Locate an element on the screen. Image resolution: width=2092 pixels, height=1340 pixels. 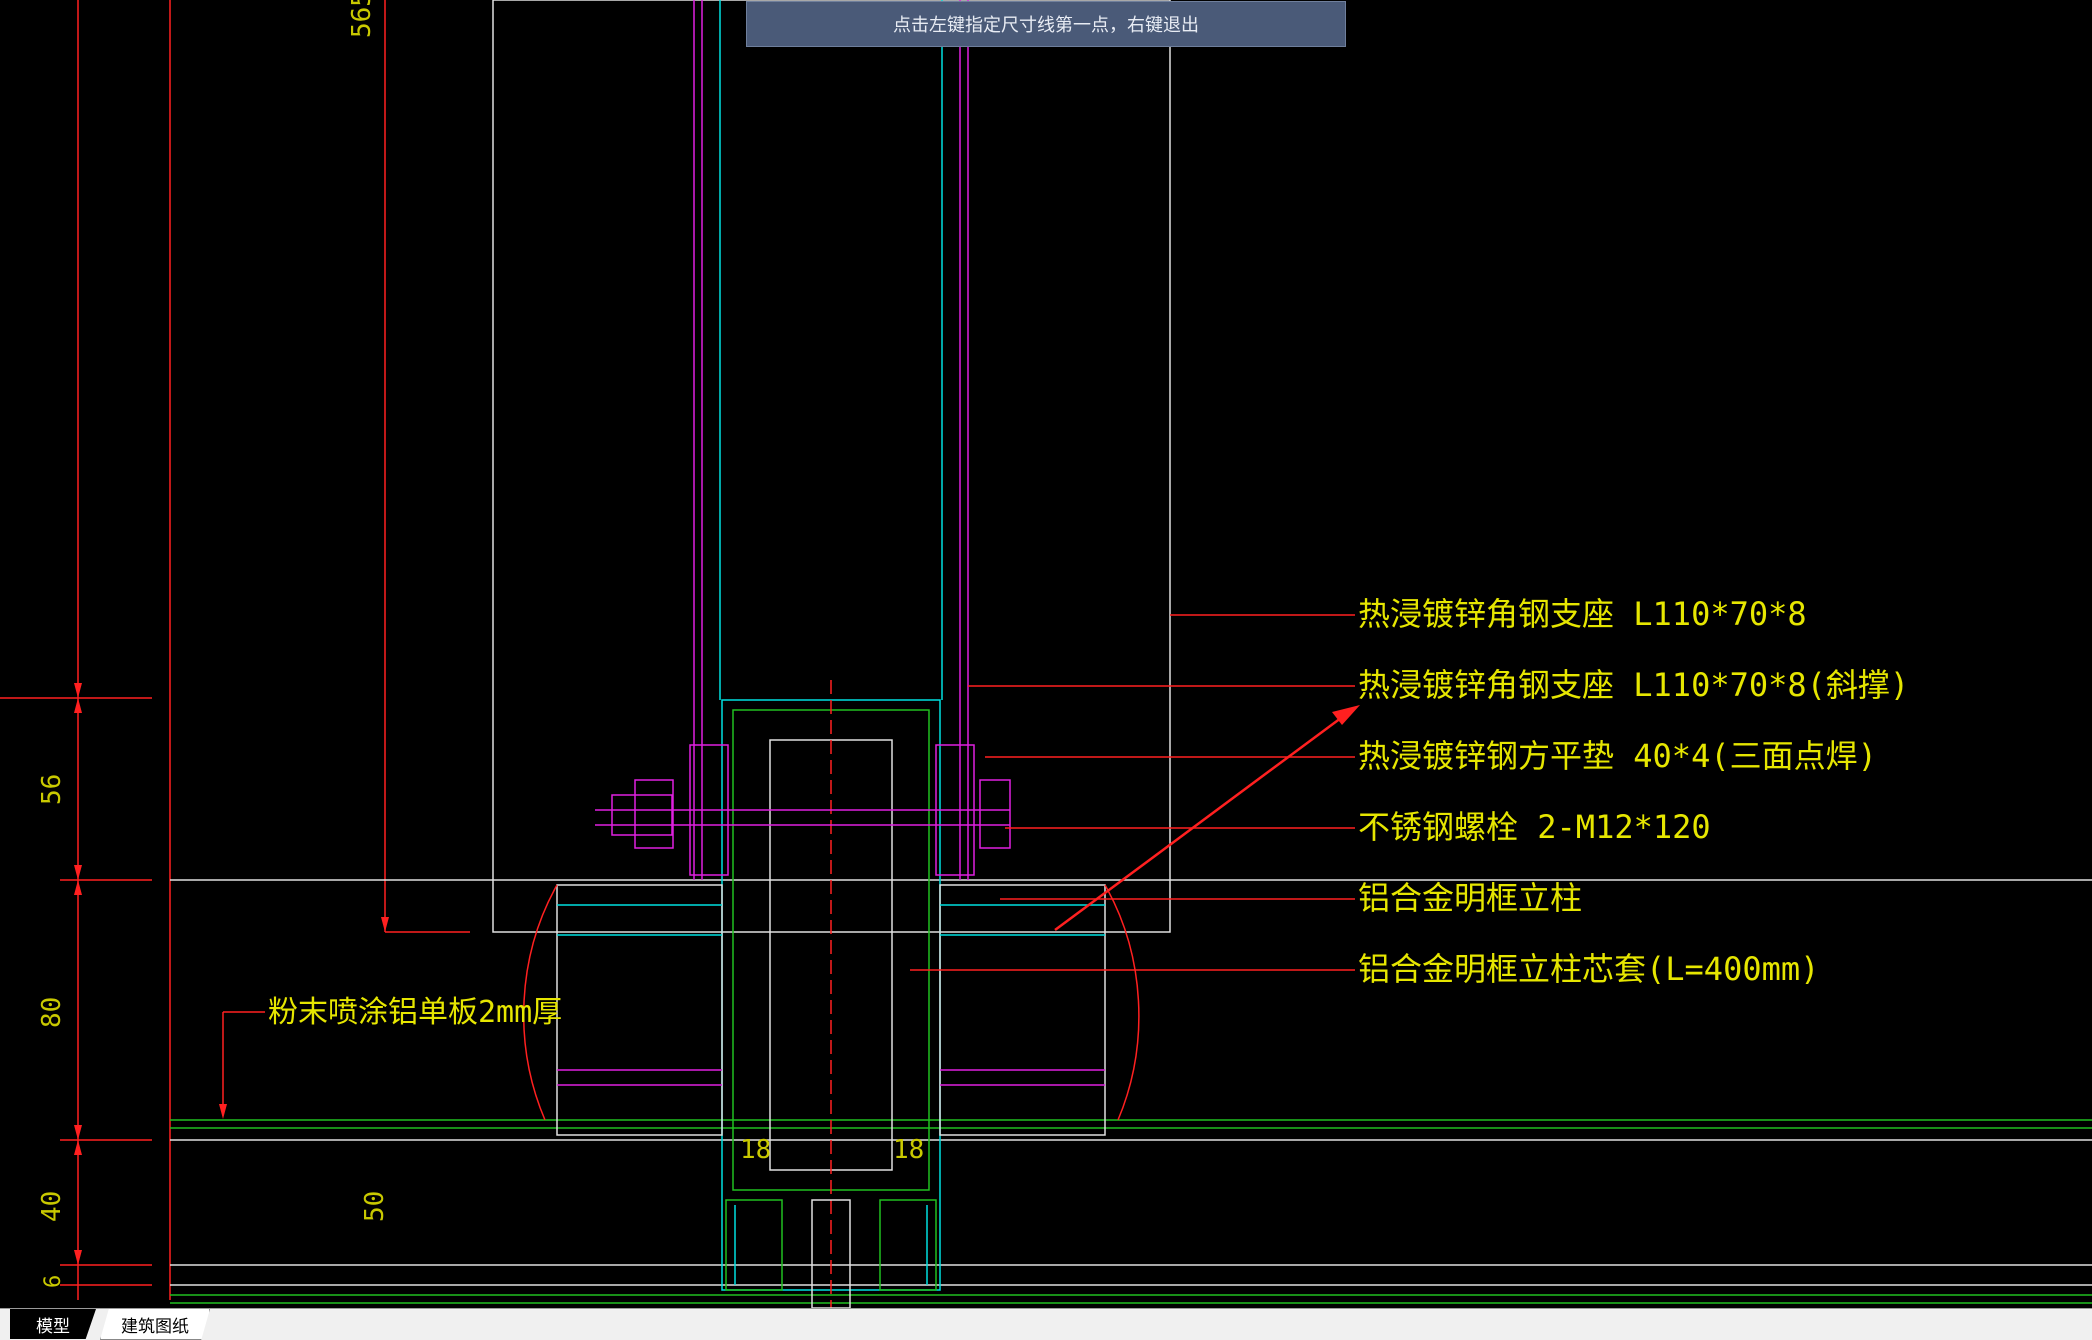
annotation-bolt: 不锈钢螺栓 2-M12*120 is located at coordinates (1534, 827).